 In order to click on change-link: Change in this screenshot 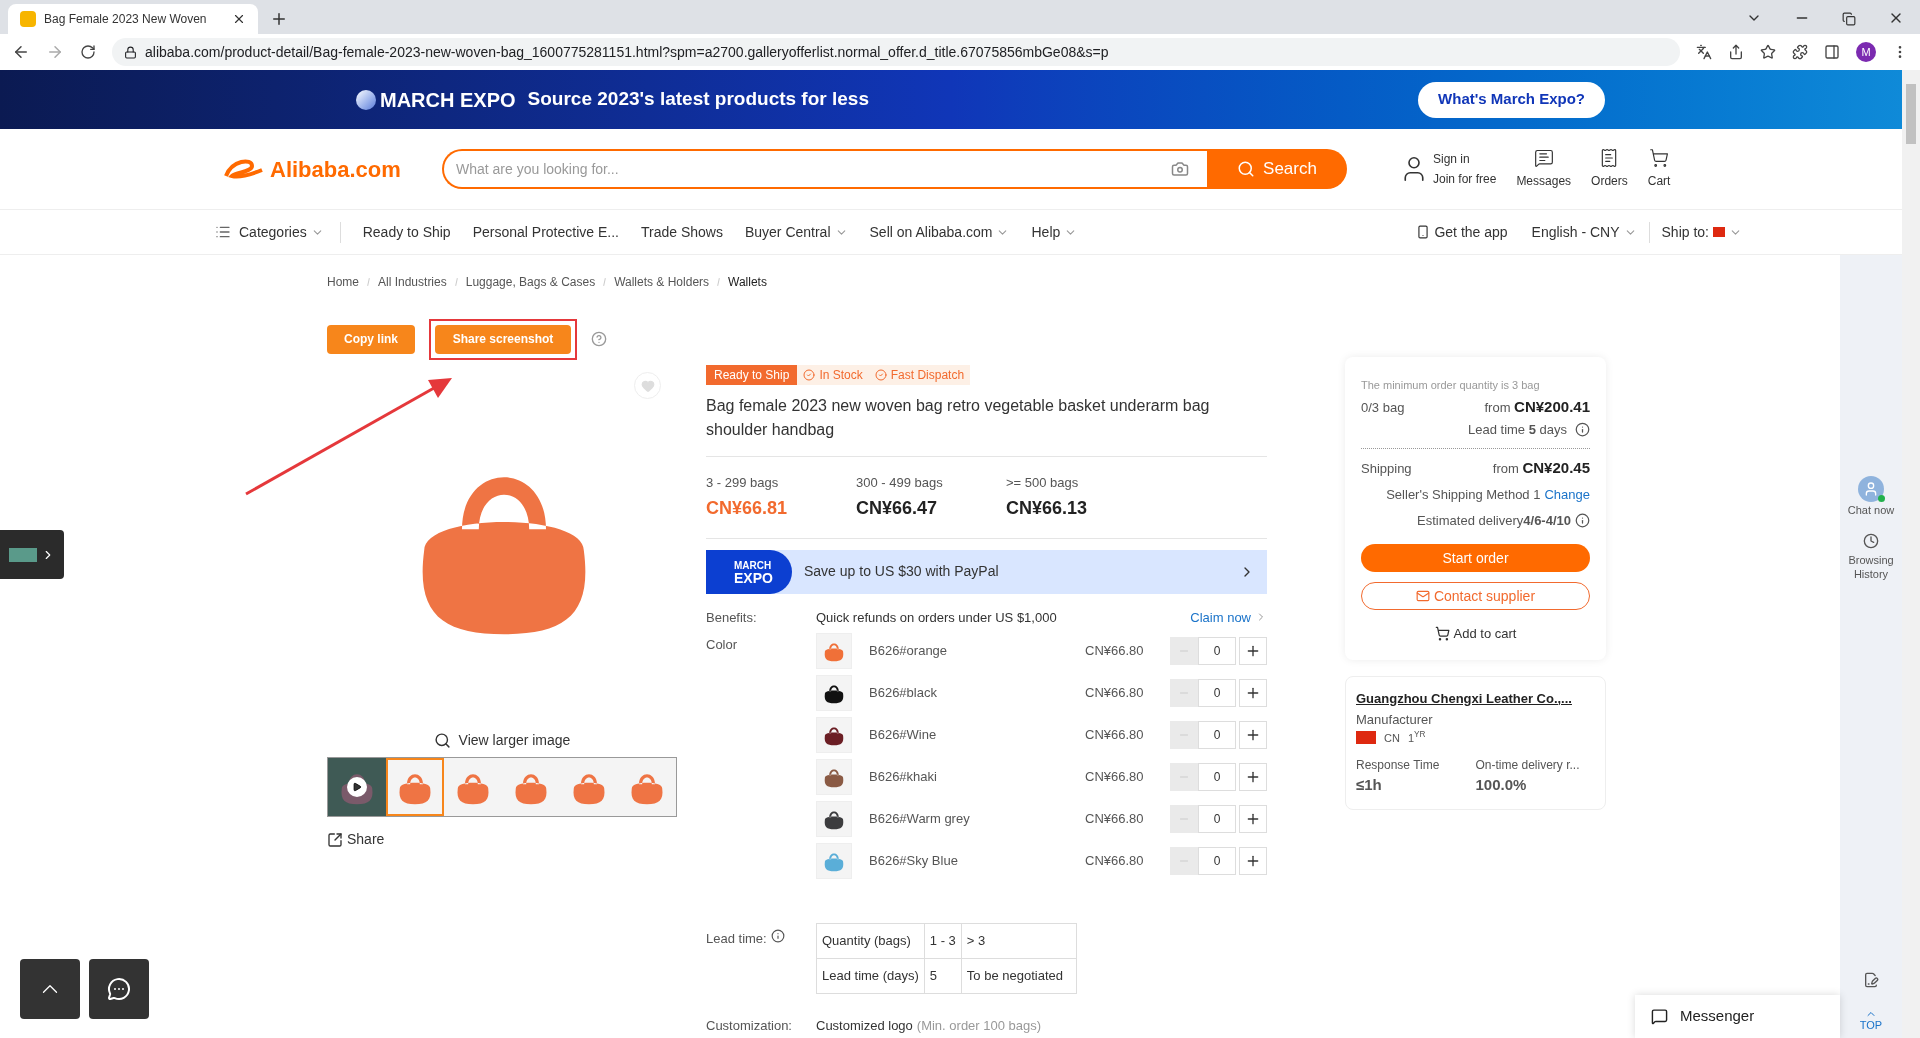, I will do `click(1567, 495)`.